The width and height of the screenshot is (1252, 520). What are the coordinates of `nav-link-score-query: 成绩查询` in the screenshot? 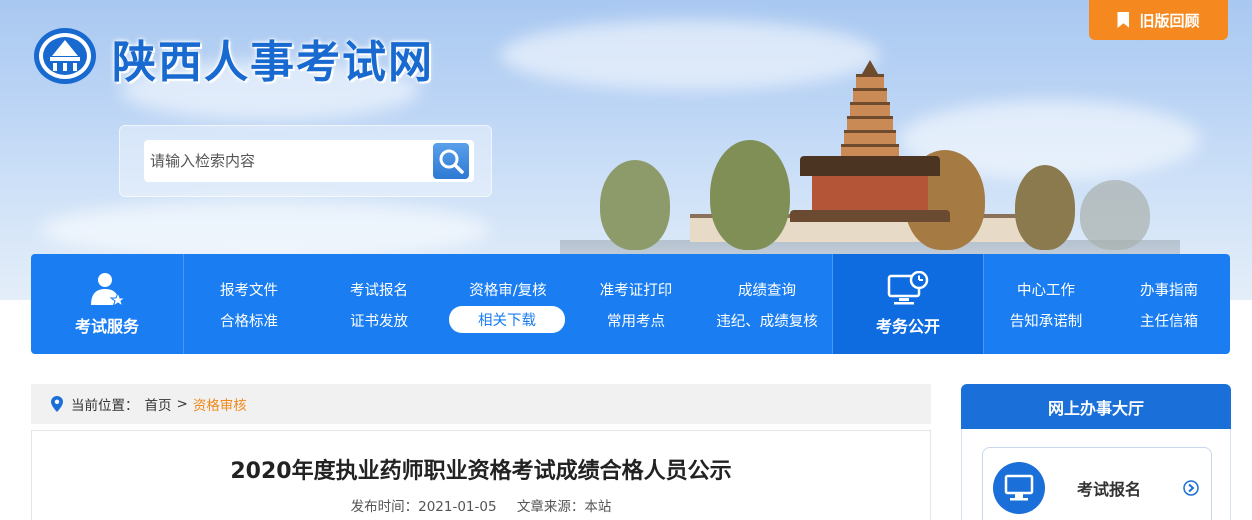 It's located at (767, 289).